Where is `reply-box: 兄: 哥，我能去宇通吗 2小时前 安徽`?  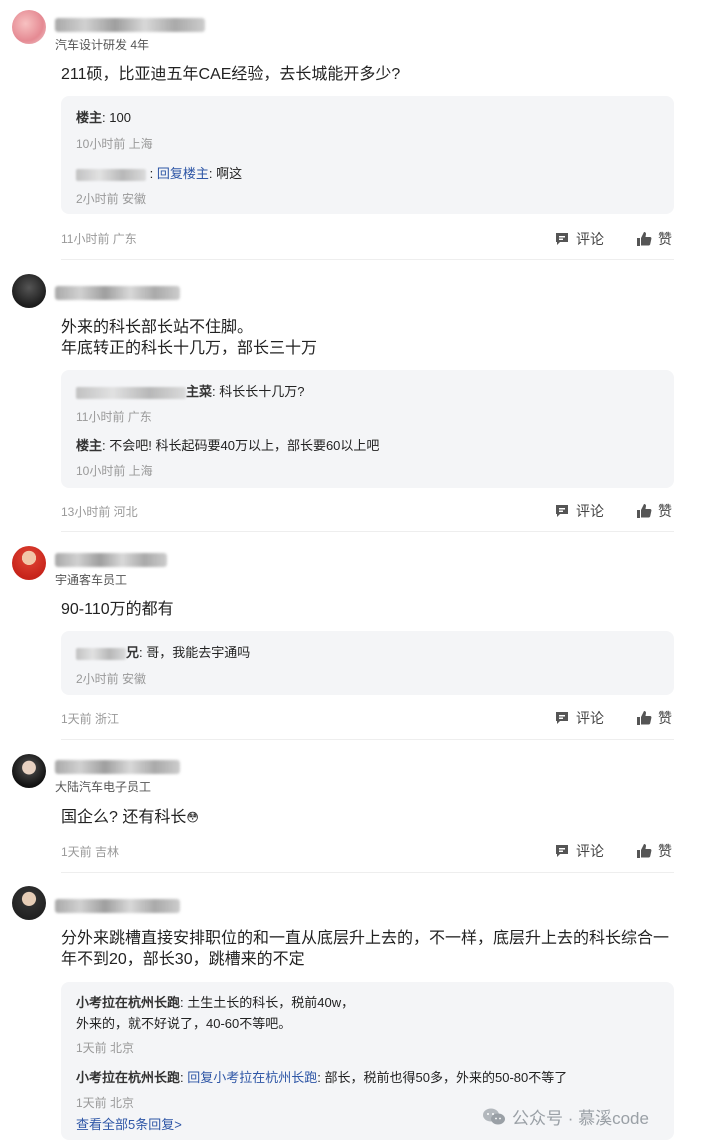
reply-box: 兄: 哥，我能去宇通吗 2小时前 安徽 is located at coordinates (367, 663).